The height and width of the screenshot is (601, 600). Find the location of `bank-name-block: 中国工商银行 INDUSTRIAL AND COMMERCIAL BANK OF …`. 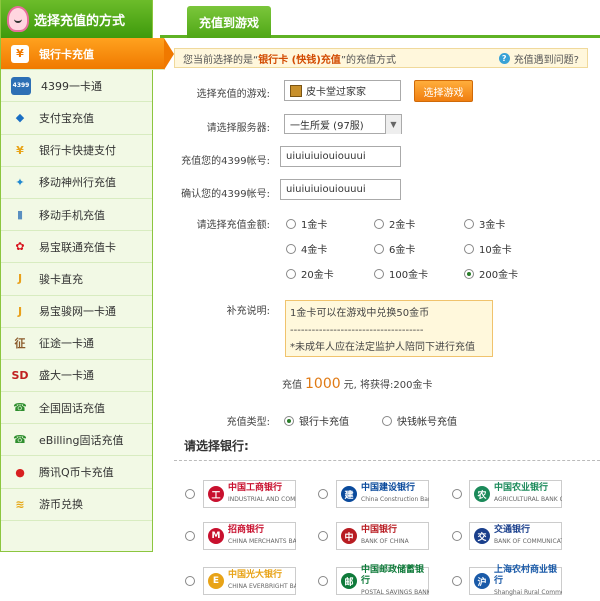

bank-name-block: 中国工商银行 INDUSTRIAL AND COMMERCIAL BANK OF … is located at coordinates (262, 494).